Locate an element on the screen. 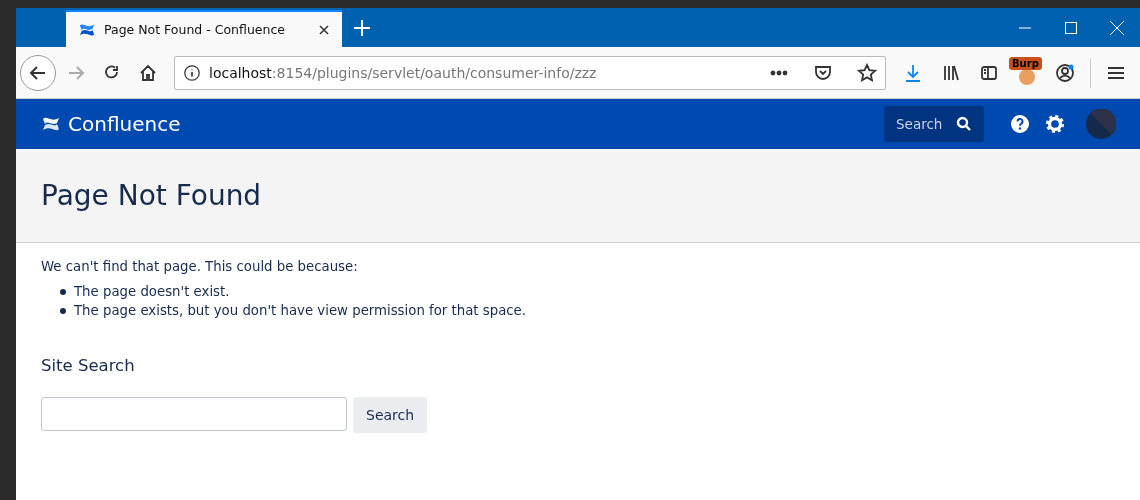 The height and width of the screenshot is (500, 1140). extension-badge: Burp is located at coordinates (1025, 63).